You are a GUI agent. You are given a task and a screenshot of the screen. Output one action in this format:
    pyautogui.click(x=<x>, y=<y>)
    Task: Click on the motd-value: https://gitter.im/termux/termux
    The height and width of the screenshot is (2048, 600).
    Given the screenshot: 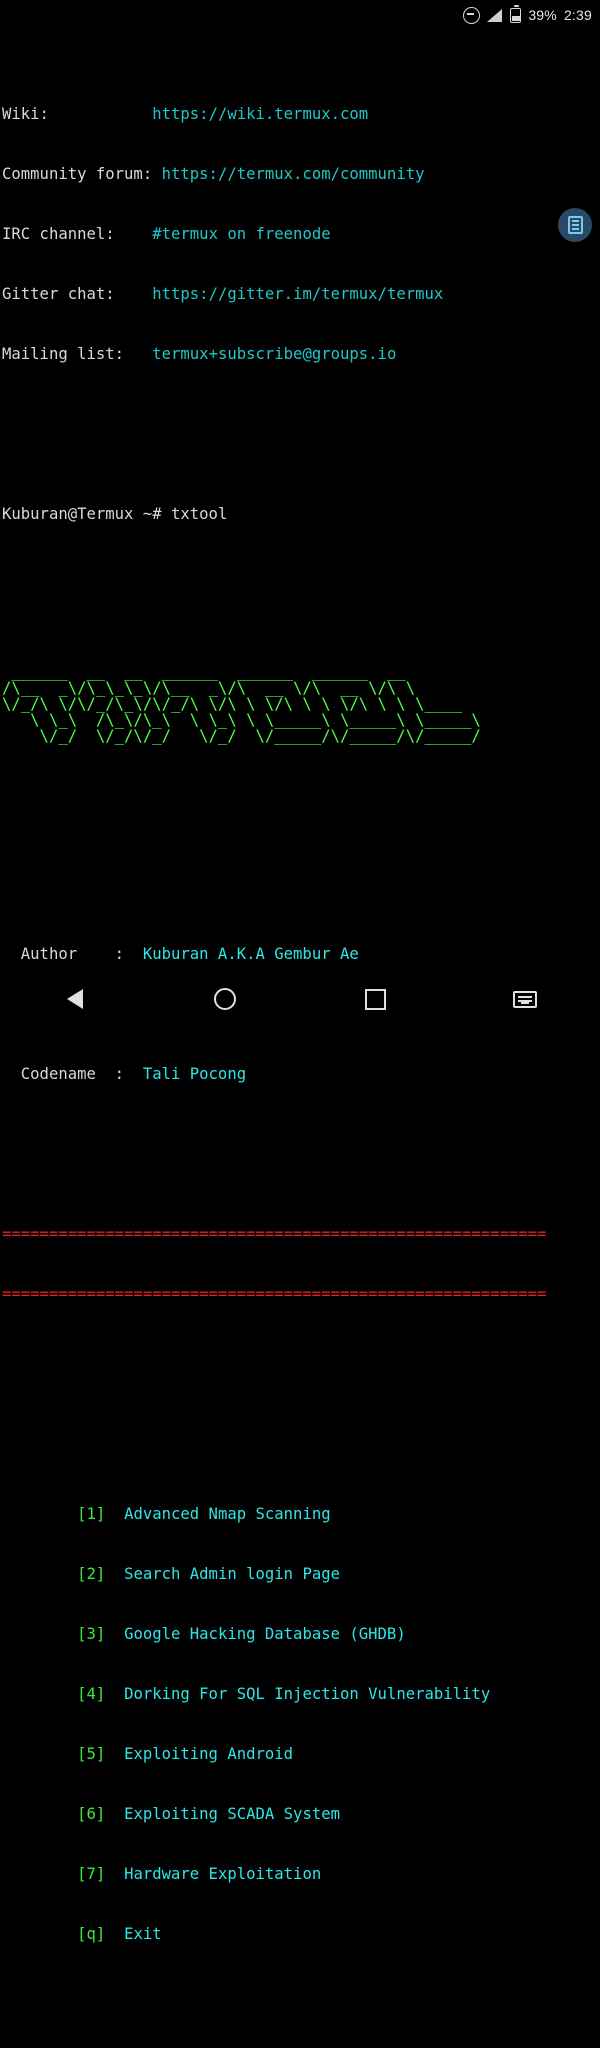 What is the action you would take?
    pyautogui.click(x=298, y=294)
    